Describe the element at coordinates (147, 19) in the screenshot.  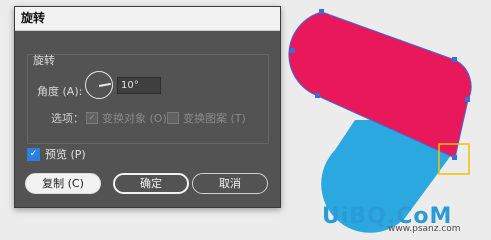
I see `dialog-title: 旋转` at that location.